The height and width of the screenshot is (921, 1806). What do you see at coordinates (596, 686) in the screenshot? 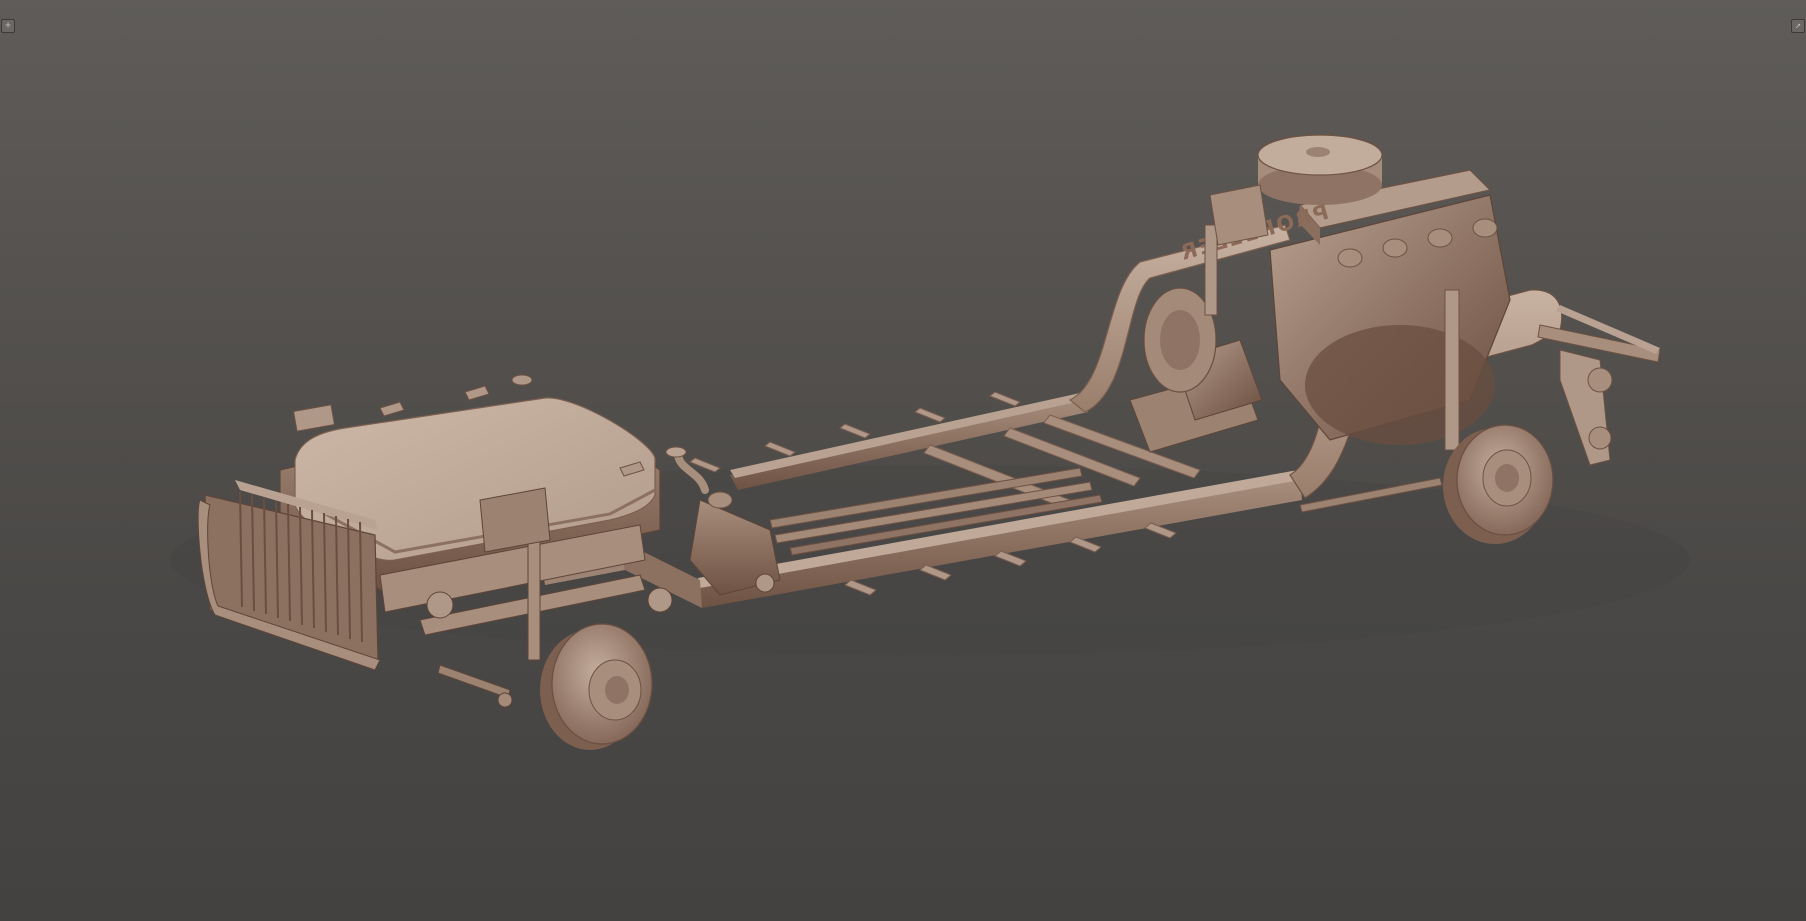
I see `front-wheel` at bounding box center [596, 686].